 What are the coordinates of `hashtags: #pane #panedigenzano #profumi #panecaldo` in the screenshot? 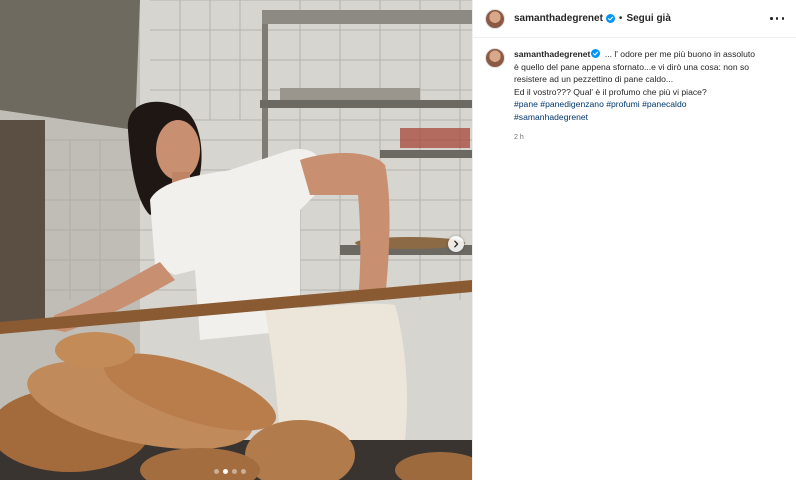 It's located at (644, 104).